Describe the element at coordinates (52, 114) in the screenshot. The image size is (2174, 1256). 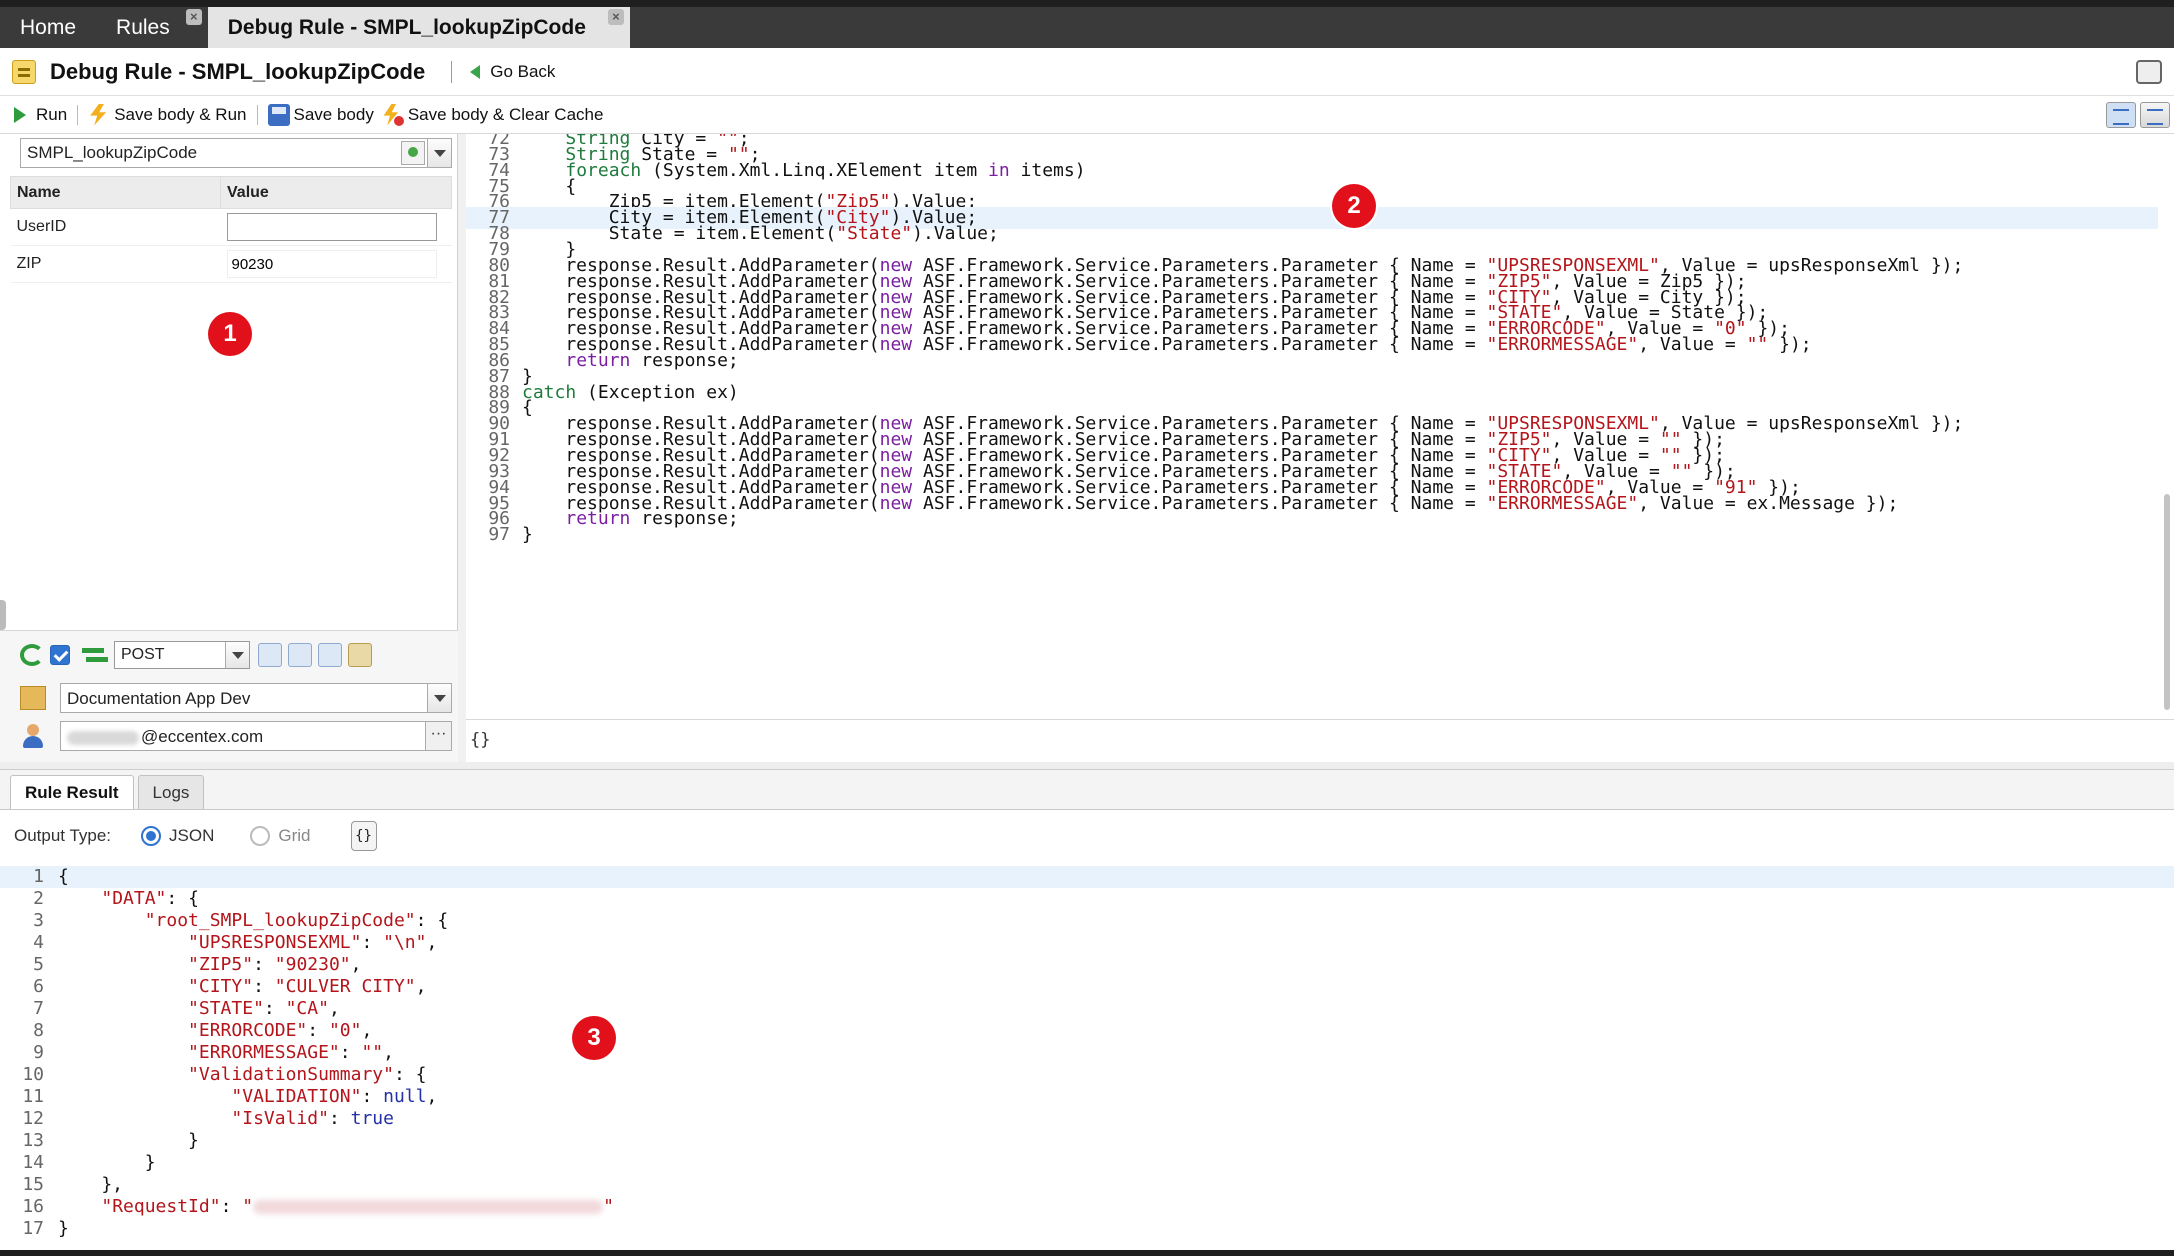
I see `run-label: Run` at that location.